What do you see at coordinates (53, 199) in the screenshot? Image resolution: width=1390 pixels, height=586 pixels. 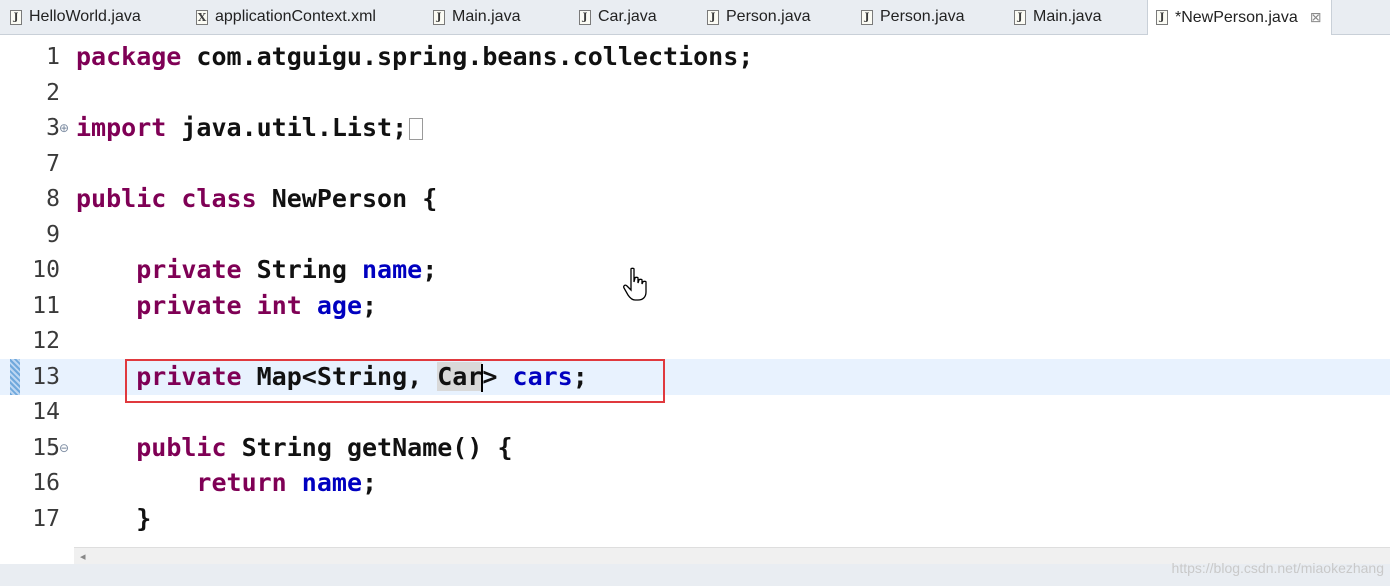 I see `line-number: 8` at bounding box center [53, 199].